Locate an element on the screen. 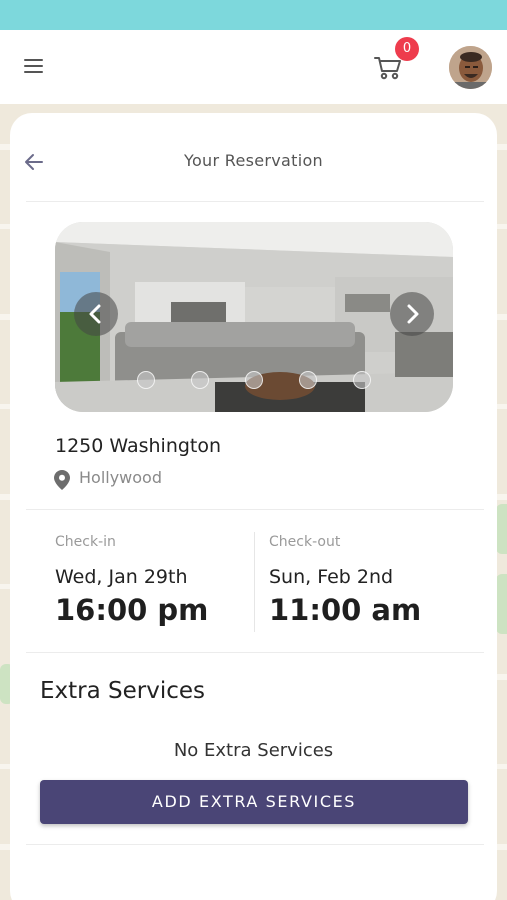 The width and height of the screenshot is (507, 900). extra-services-title: Extra Services is located at coordinates (123, 691).